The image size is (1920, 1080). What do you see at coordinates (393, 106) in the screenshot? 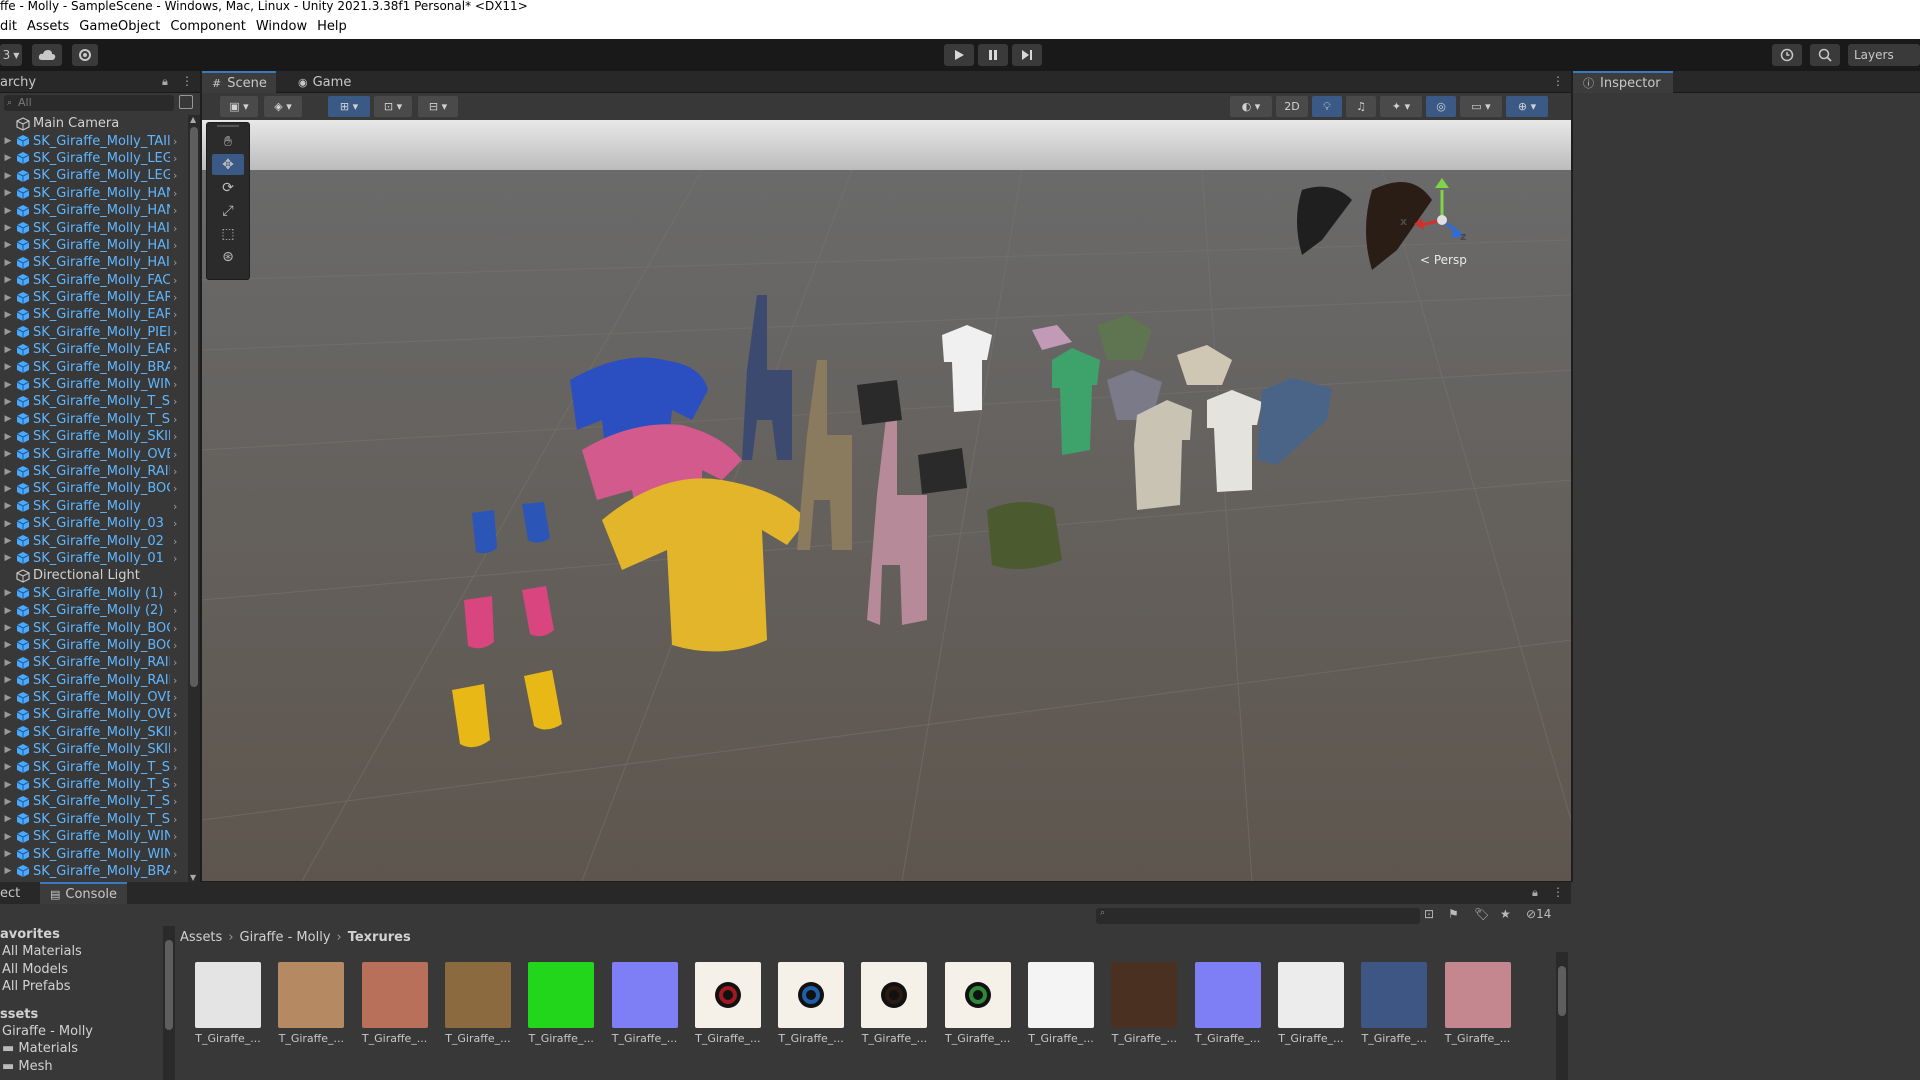
I see `snap-increment-dropdown: ⊡ ▾` at bounding box center [393, 106].